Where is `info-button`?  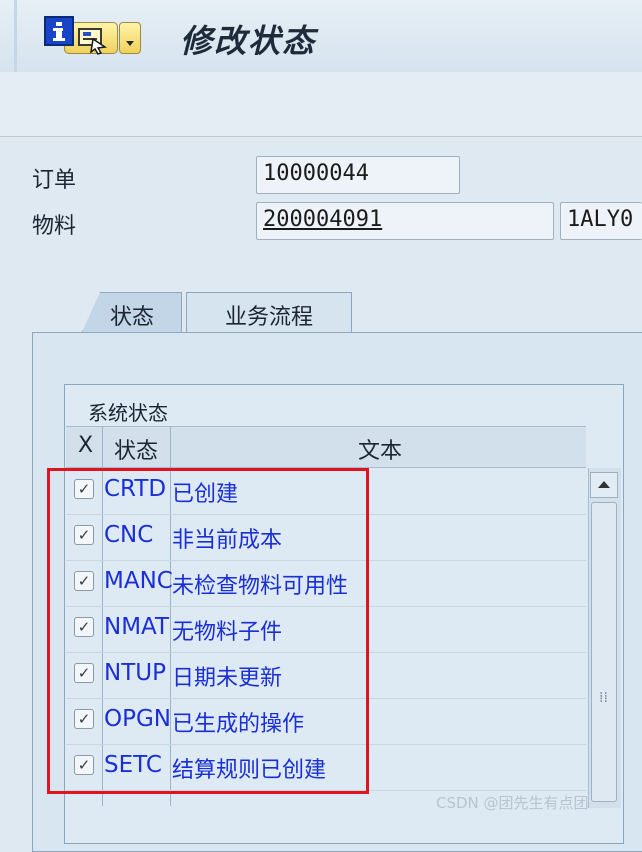 info-button is located at coordinates (59, 31).